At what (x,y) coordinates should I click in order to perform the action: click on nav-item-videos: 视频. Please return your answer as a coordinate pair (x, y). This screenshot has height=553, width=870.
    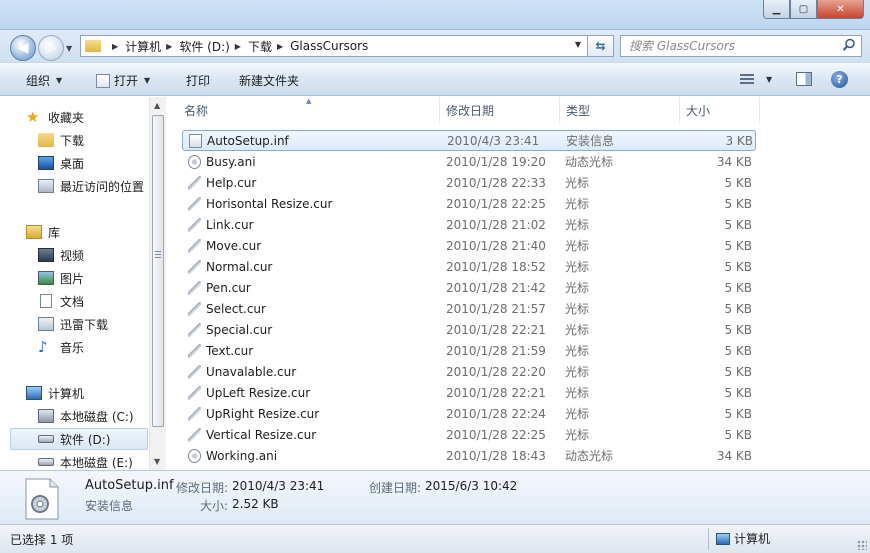
    Looking at the image, I should click on (102, 255).